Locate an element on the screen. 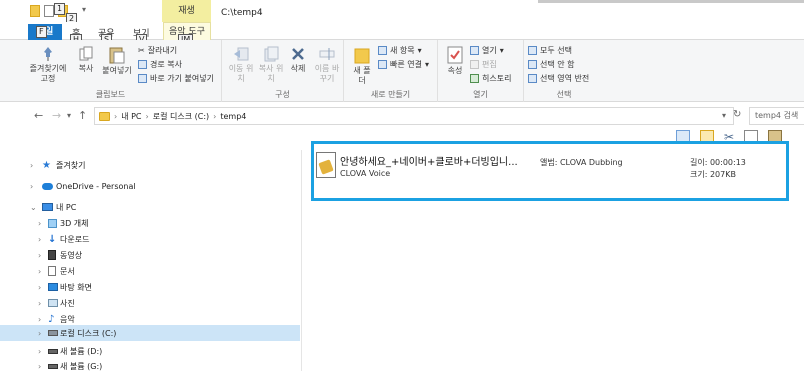 This screenshot has width=804, height=371. window-title: C:\temp4 is located at coordinates (242, 13).